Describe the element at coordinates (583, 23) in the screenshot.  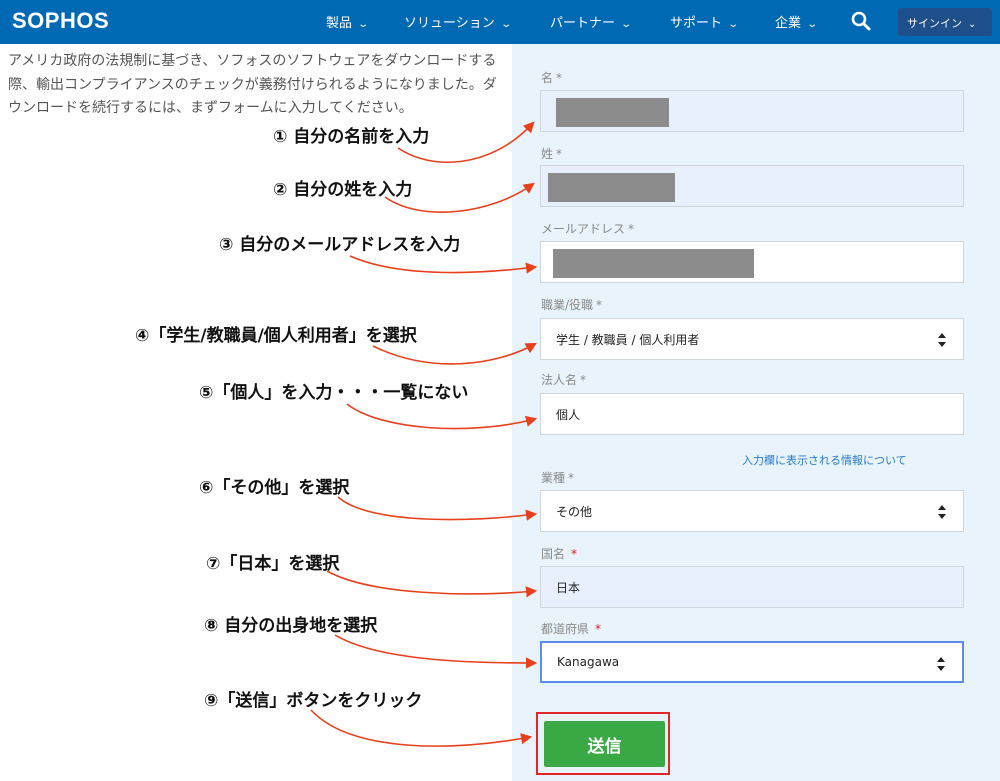
I see `nav-item-label: パートナー` at that location.